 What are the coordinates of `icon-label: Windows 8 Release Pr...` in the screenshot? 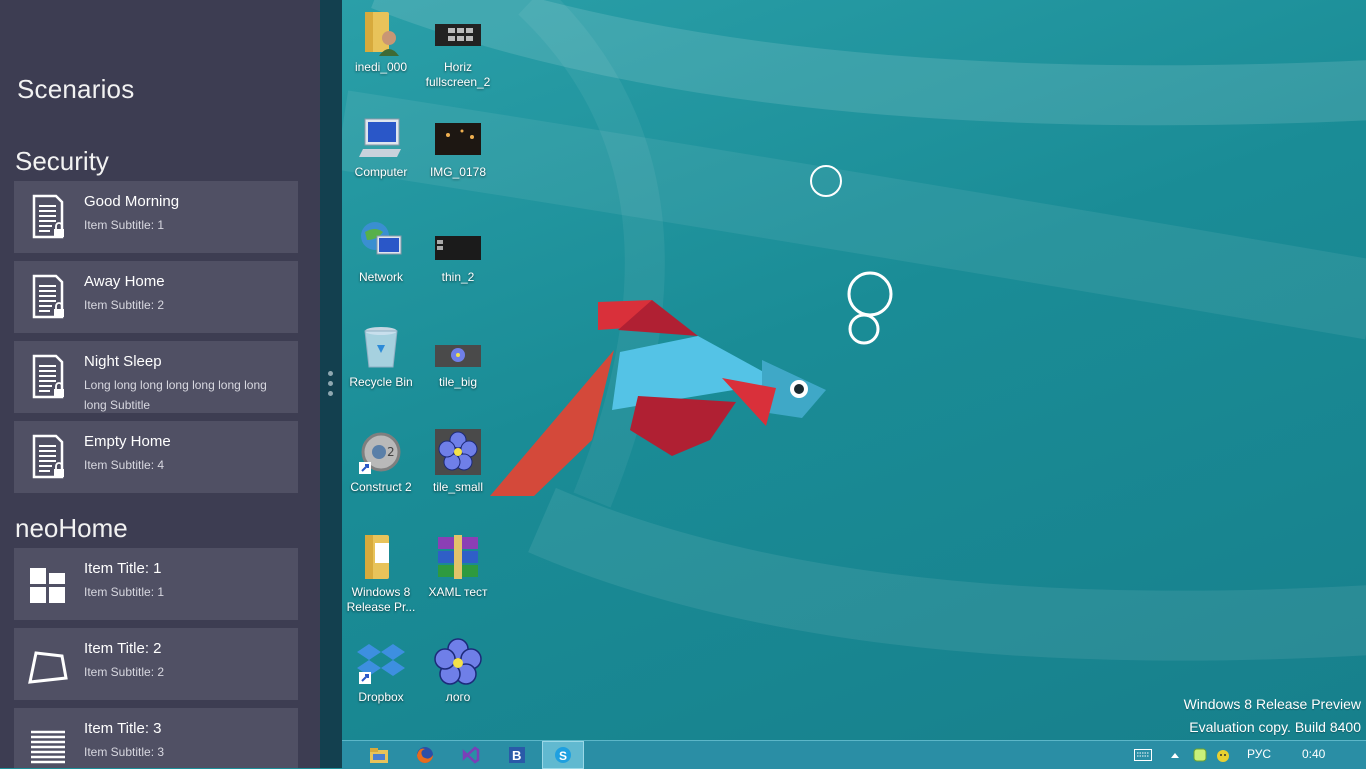 It's located at (381, 599).